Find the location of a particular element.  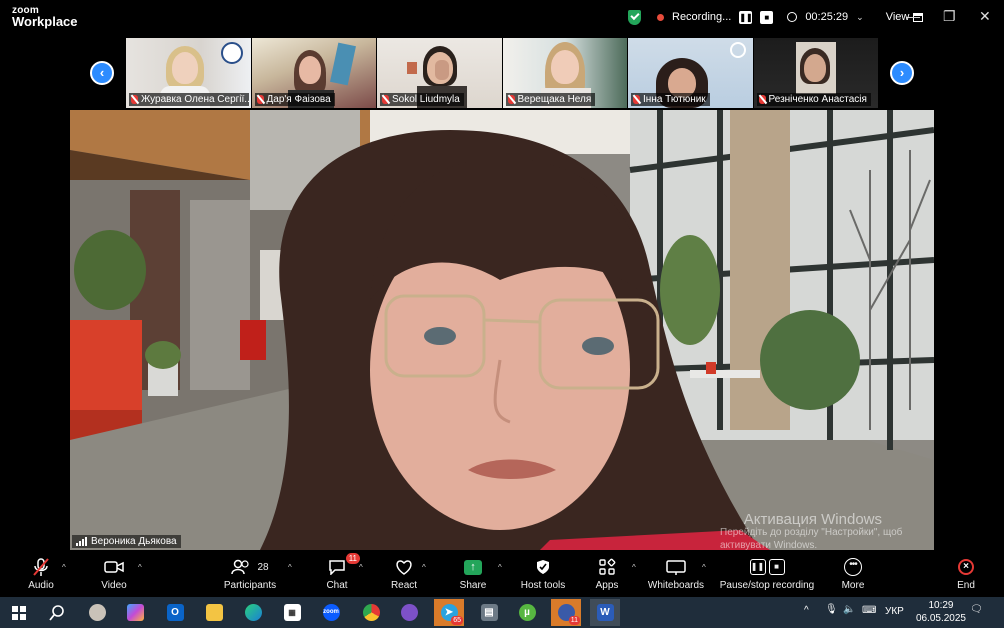

whiteboards-button: Whiteboards is located at coordinates (676, 574).